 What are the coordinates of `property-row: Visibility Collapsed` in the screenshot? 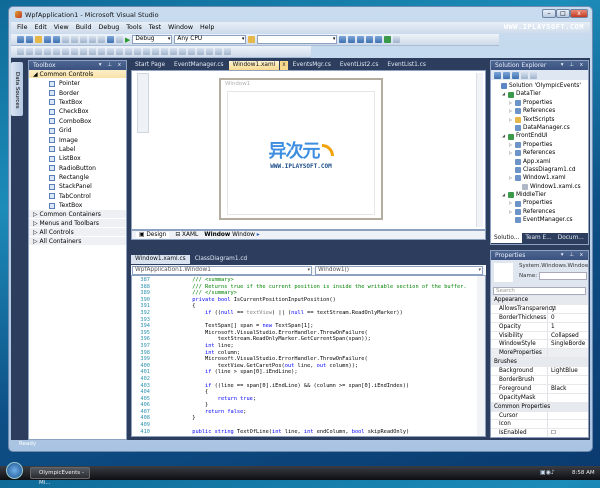 It's located at (539, 336).